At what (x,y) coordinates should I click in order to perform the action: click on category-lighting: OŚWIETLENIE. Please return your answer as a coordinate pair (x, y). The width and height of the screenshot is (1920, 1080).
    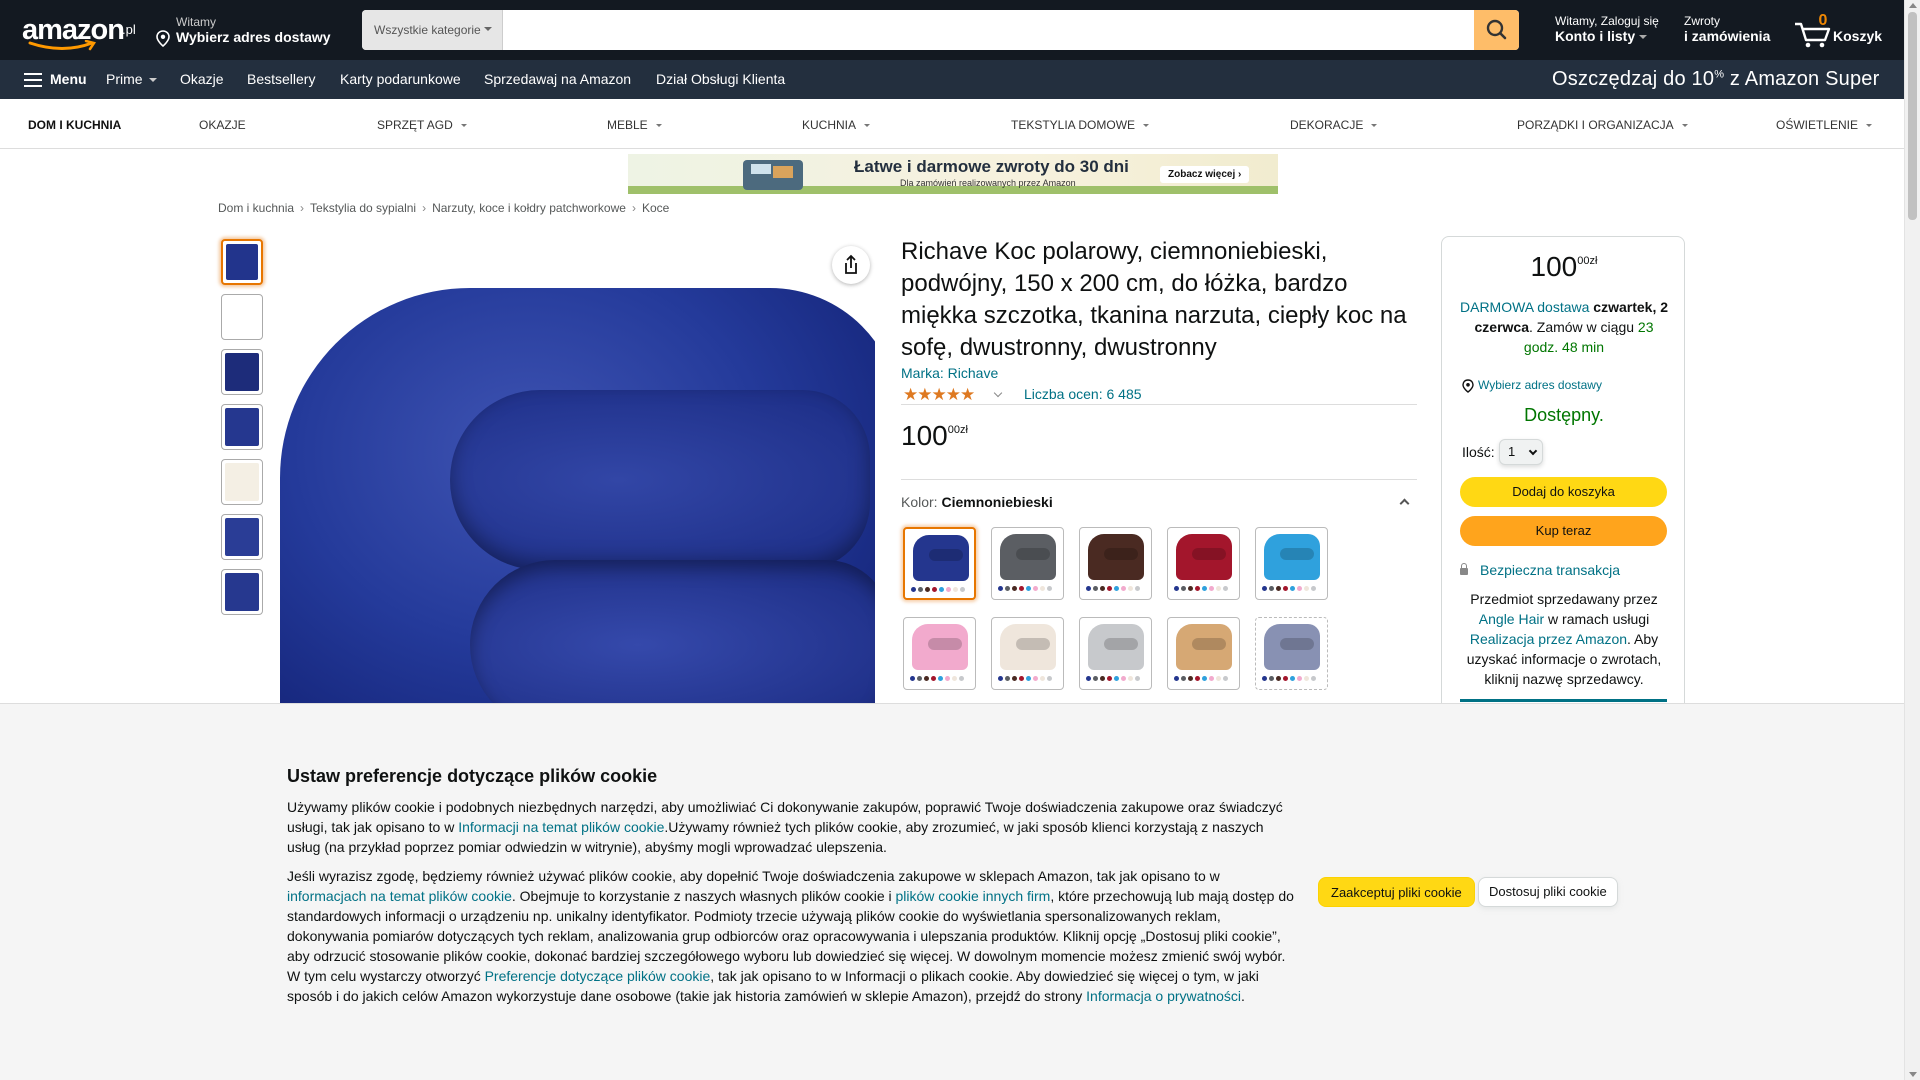
    Looking at the image, I should click on (1824, 125).